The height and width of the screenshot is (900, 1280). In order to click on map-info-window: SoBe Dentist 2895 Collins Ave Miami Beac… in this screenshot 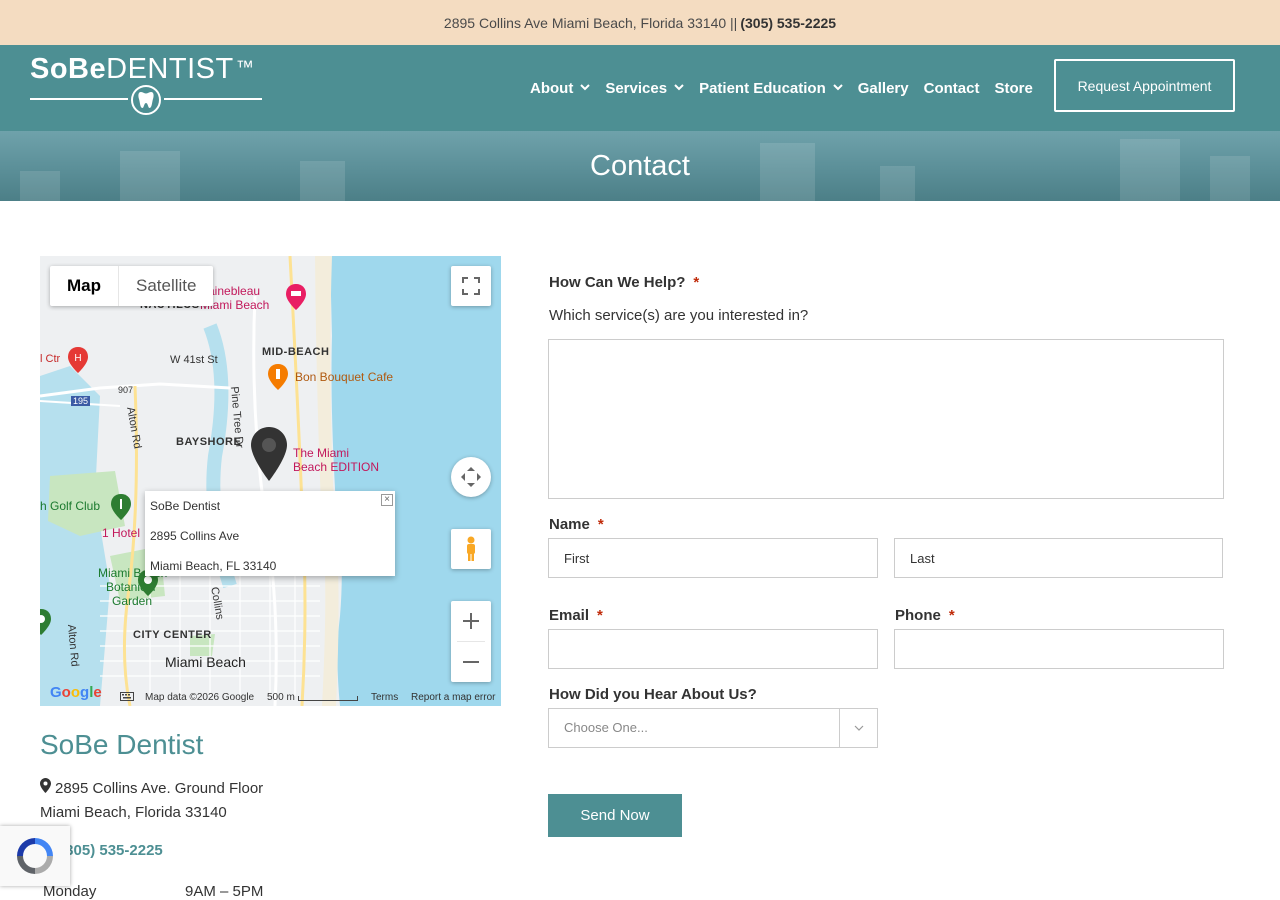, I will do `click(270, 533)`.